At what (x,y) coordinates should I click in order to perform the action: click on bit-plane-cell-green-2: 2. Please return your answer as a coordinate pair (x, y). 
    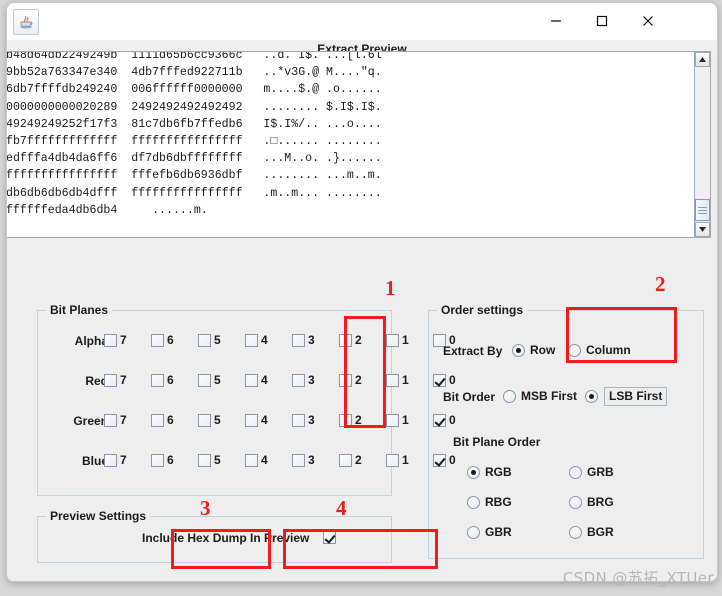
    Looking at the image, I should click on (350, 420).